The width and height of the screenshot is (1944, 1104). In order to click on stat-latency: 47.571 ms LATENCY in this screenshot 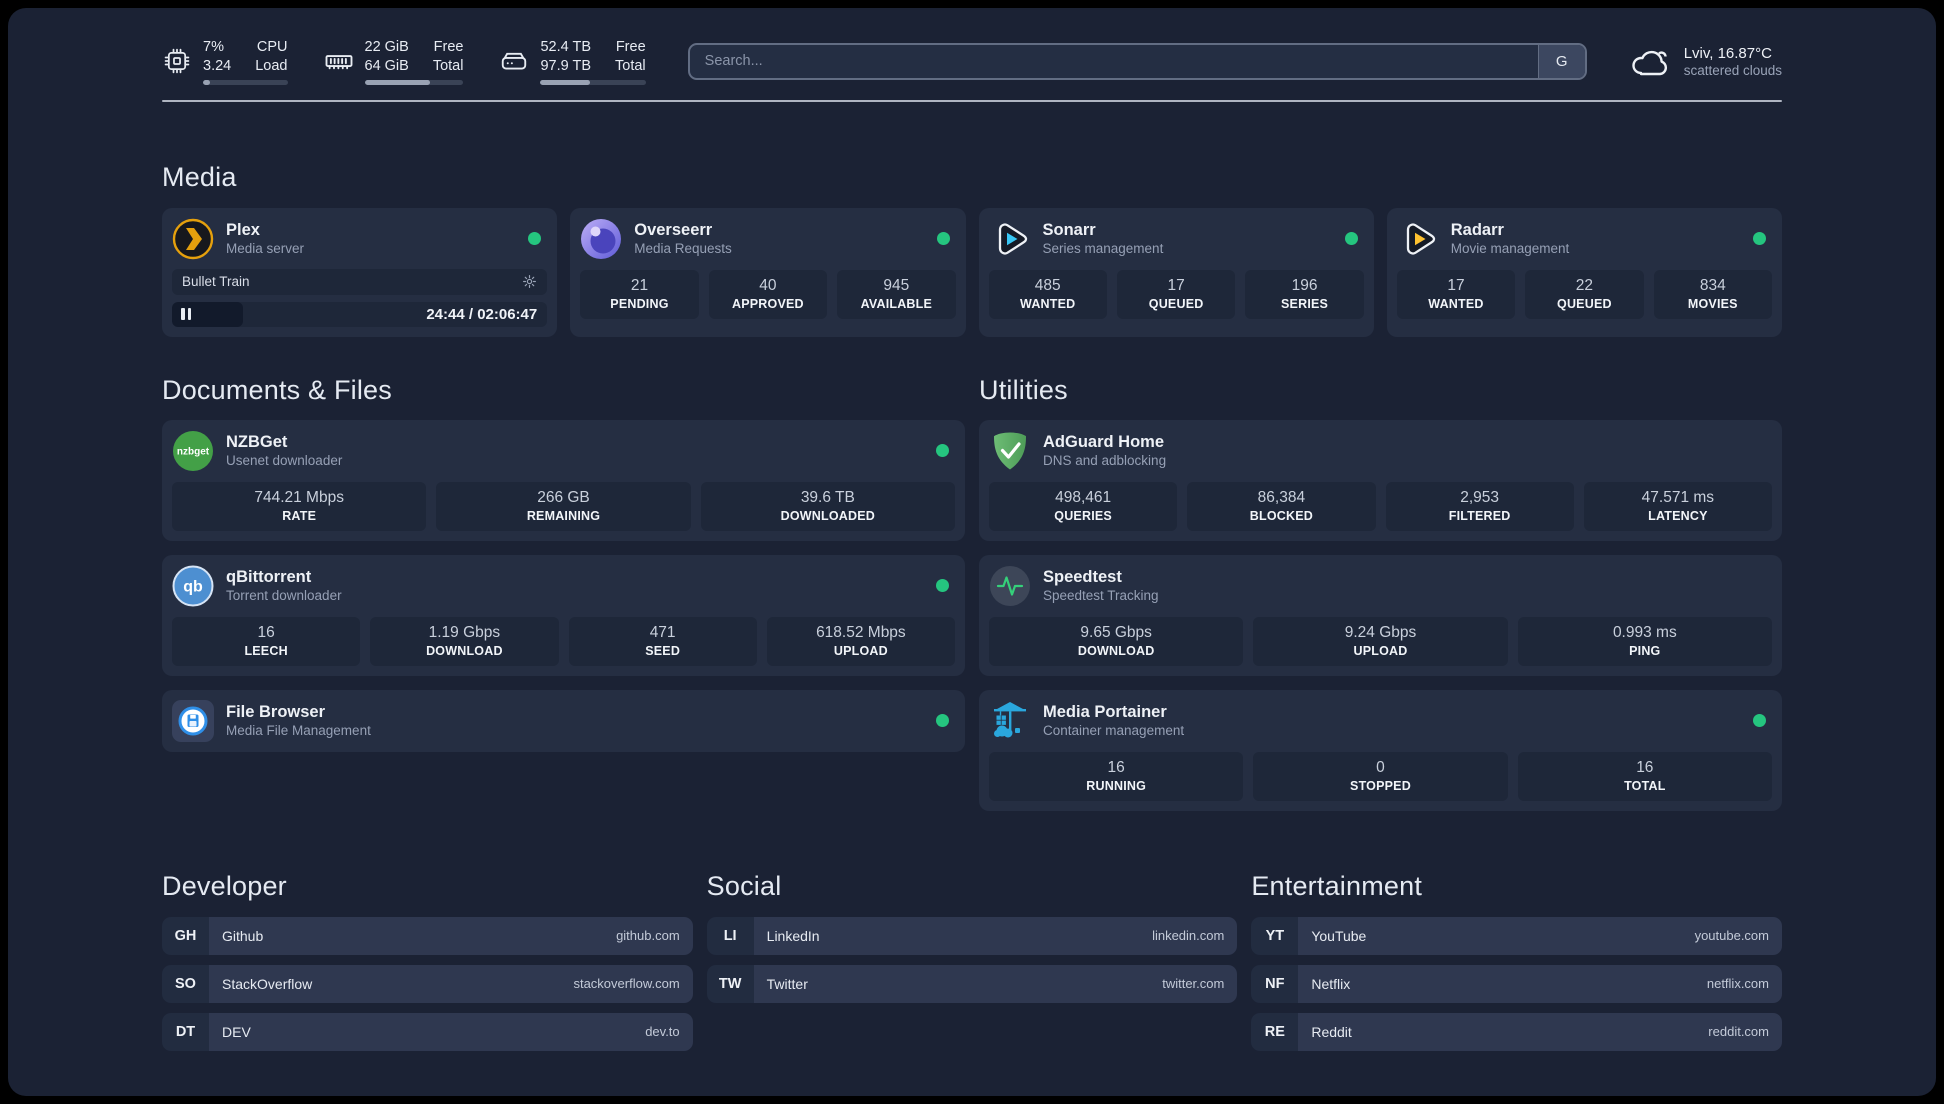, I will do `click(1677, 506)`.